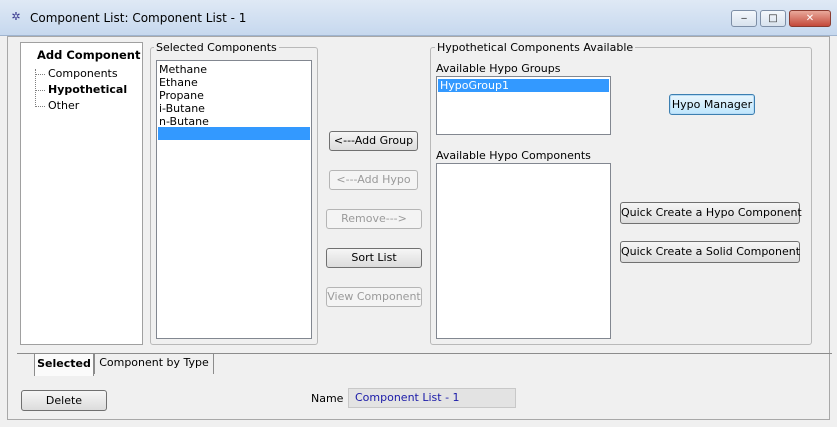 Image resolution: width=837 pixels, height=427 pixels. What do you see at coordinates (181, 95) in the screenshot?
I see `list-item: Propane` at bounding box center [181, 95].